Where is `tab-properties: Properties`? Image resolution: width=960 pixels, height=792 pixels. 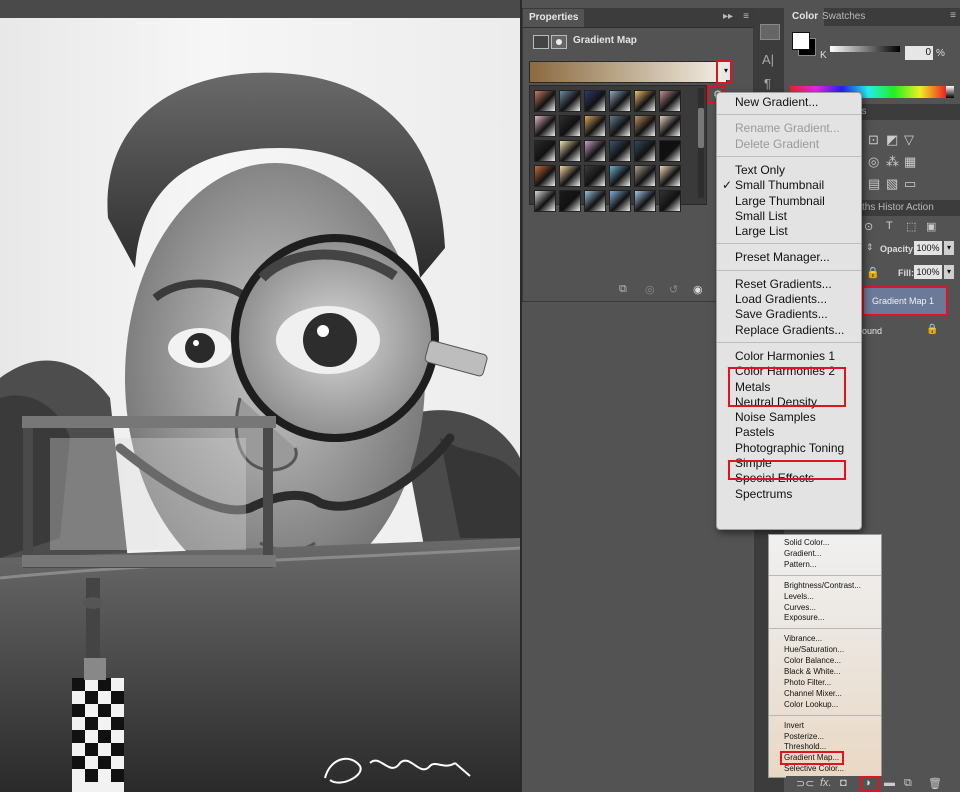 tab-properties: Properties is located at coordinates (554, 18).